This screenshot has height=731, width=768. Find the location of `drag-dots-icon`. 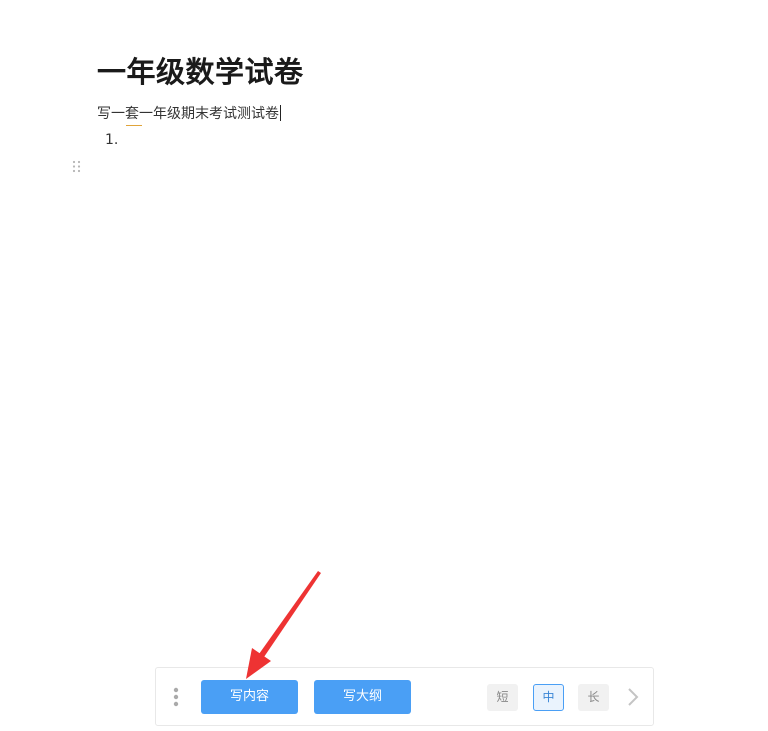

drag-dots-icon is located at coordinates (77, 166).